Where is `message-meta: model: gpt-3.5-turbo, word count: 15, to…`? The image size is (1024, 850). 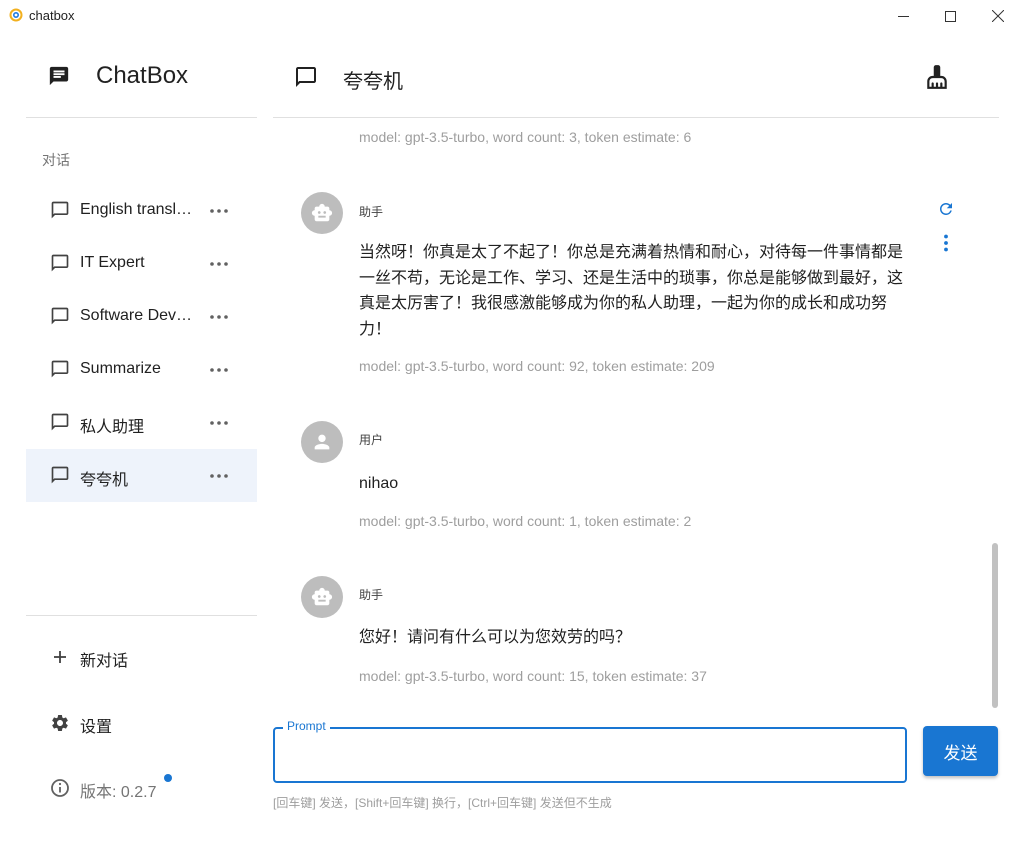 message-meta: model: gpt-3.5-turbo, word count: 15, to… is located at coordinates (533, 676).